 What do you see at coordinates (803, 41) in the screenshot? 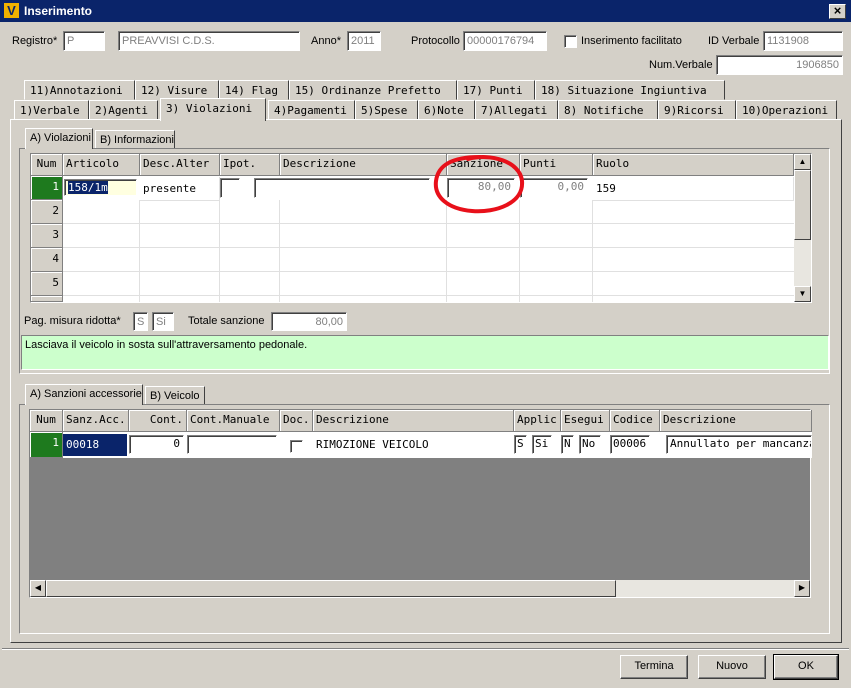
I see `id-verbale-field: 1131908` at bounding box center [803, 41].